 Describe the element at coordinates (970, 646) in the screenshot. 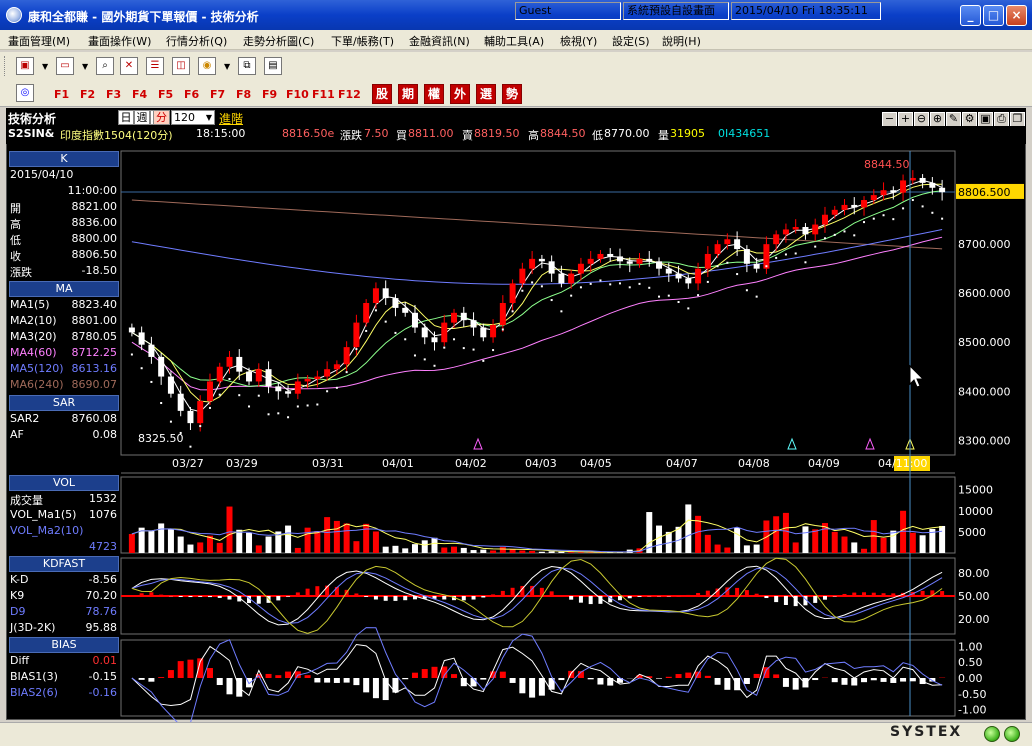

I see `bias-axis-tick: 1.00` at that location.